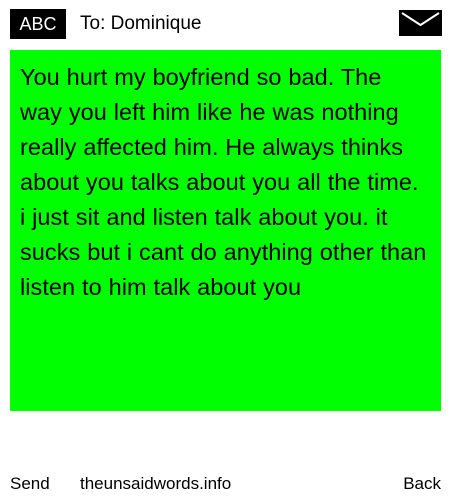 This screenshot has height=500, width=450. I want to click on input-mode-badge: ABC, so click(38, 24).